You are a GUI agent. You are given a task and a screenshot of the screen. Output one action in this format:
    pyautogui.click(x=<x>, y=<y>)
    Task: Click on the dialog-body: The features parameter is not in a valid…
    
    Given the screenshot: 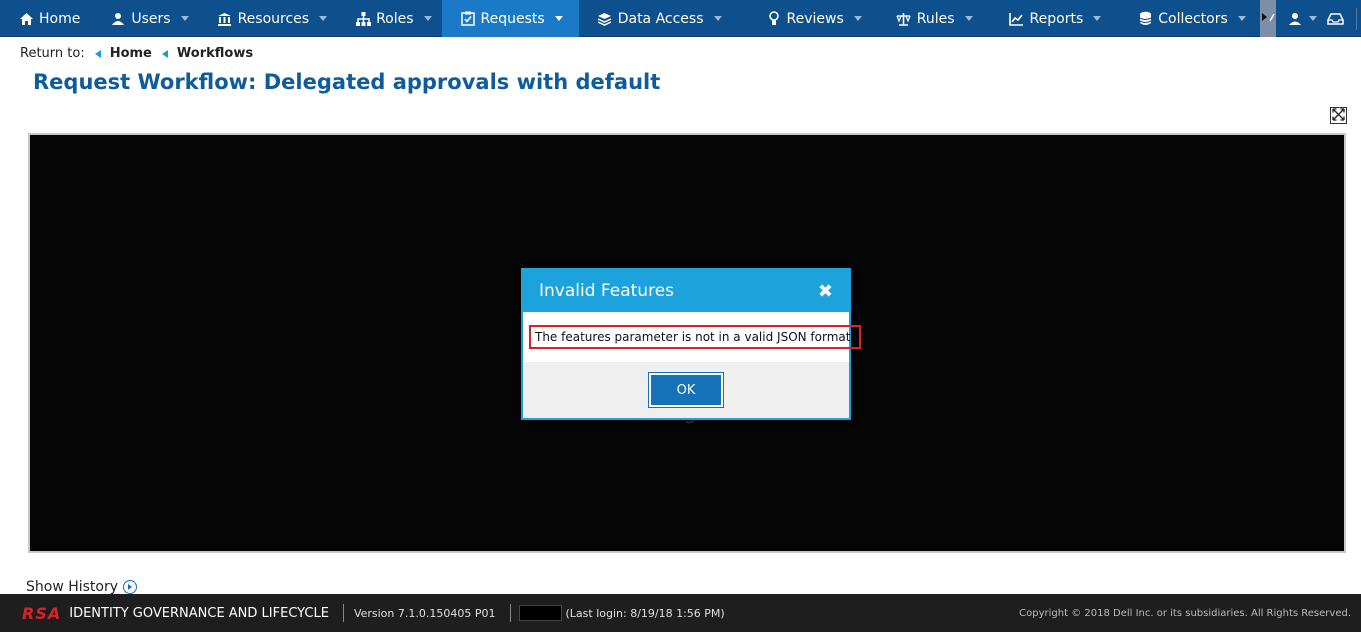 What is the action you would take?
    pyautogui.click(x=692, y=337)
    